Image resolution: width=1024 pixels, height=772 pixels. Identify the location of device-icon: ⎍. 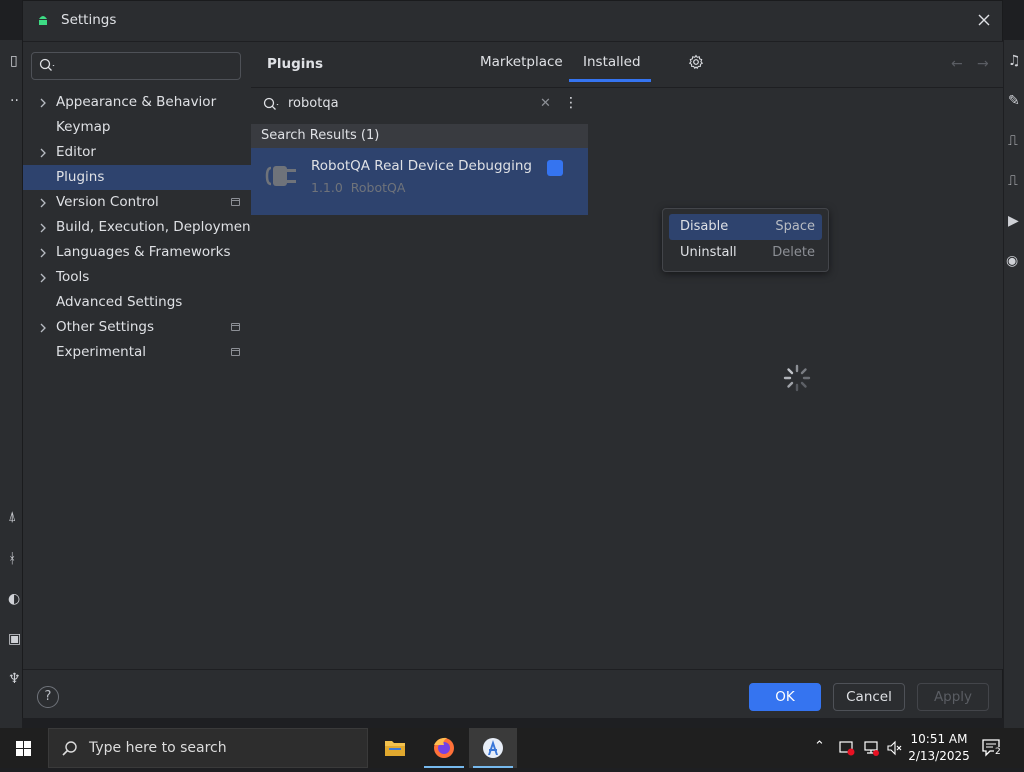
(1013, 141).